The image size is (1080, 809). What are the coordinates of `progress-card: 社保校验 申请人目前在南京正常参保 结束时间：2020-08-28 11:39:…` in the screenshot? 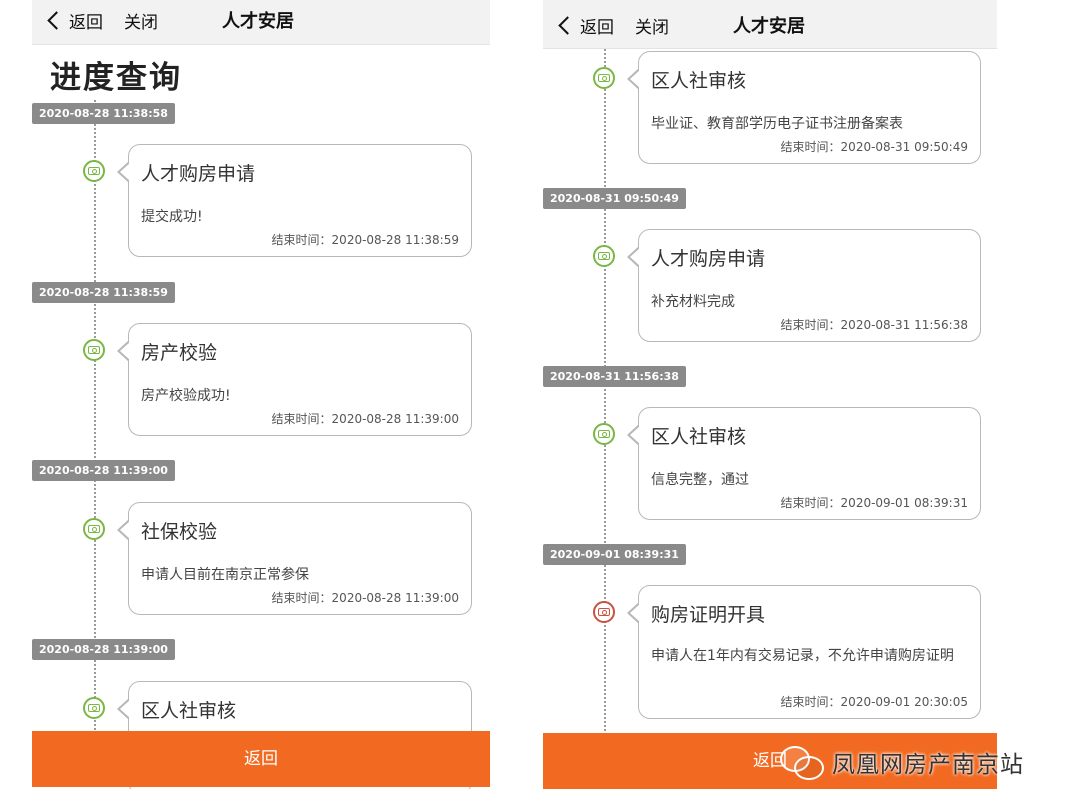 It's located at (294, 558).